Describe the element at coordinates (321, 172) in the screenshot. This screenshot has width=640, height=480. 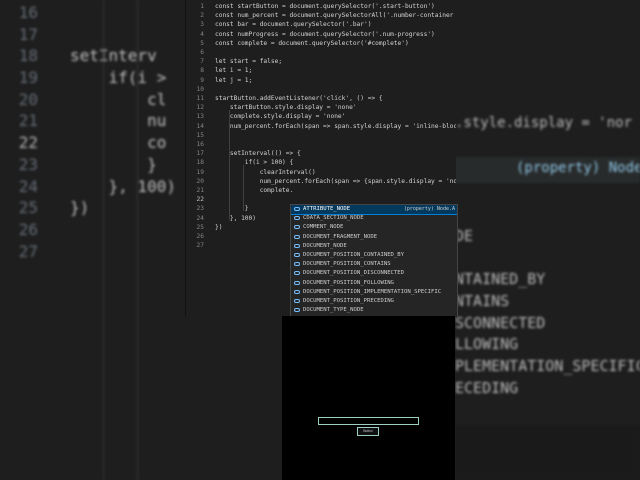
I see `code-line: 19 clearInterval()` at that location.